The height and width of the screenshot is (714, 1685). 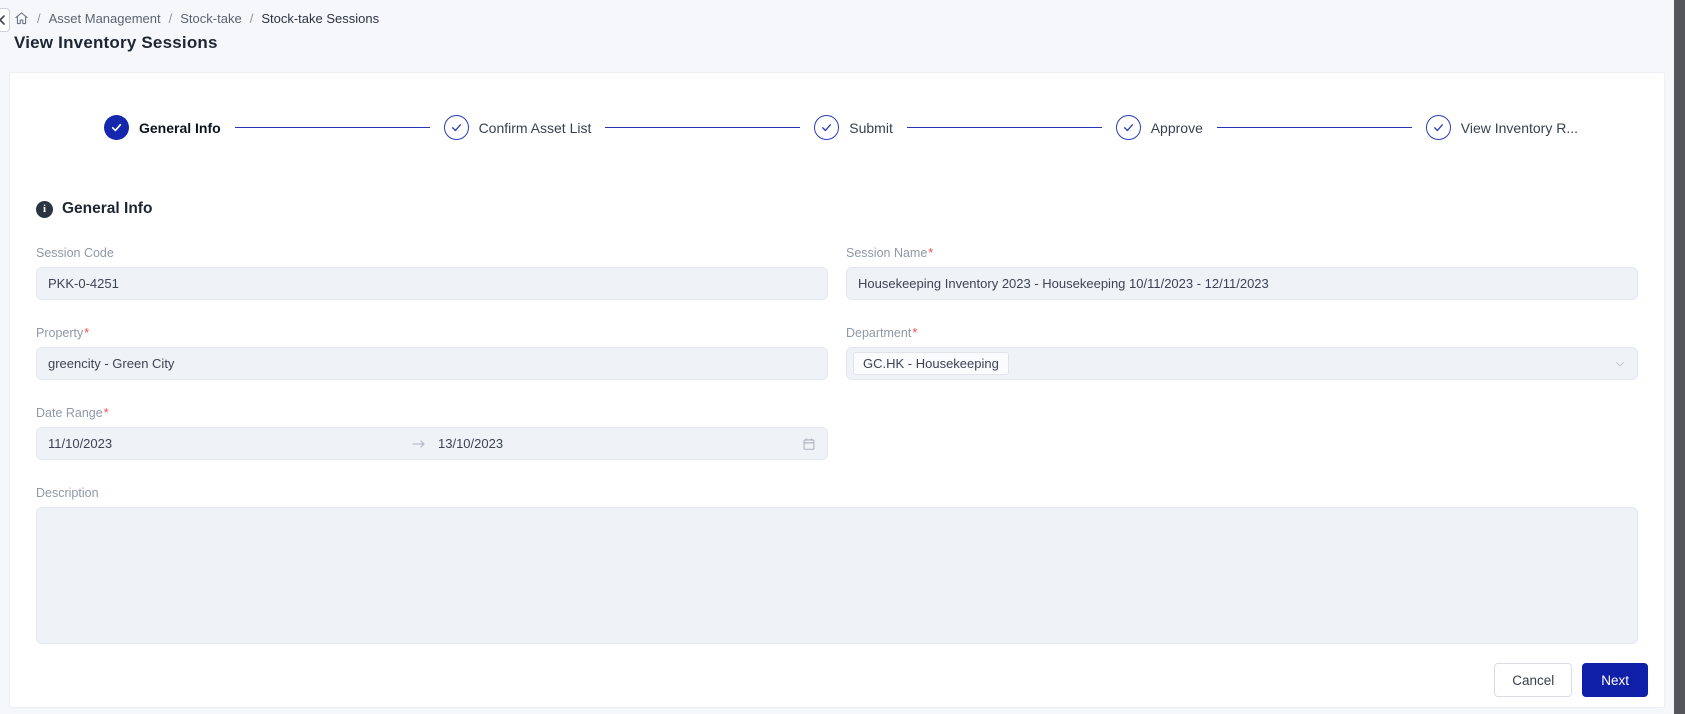 What do you see at coordinates (1176, 127) in the screenshot?
I see `step-label: Approve` at bounding box center [1176, 127].